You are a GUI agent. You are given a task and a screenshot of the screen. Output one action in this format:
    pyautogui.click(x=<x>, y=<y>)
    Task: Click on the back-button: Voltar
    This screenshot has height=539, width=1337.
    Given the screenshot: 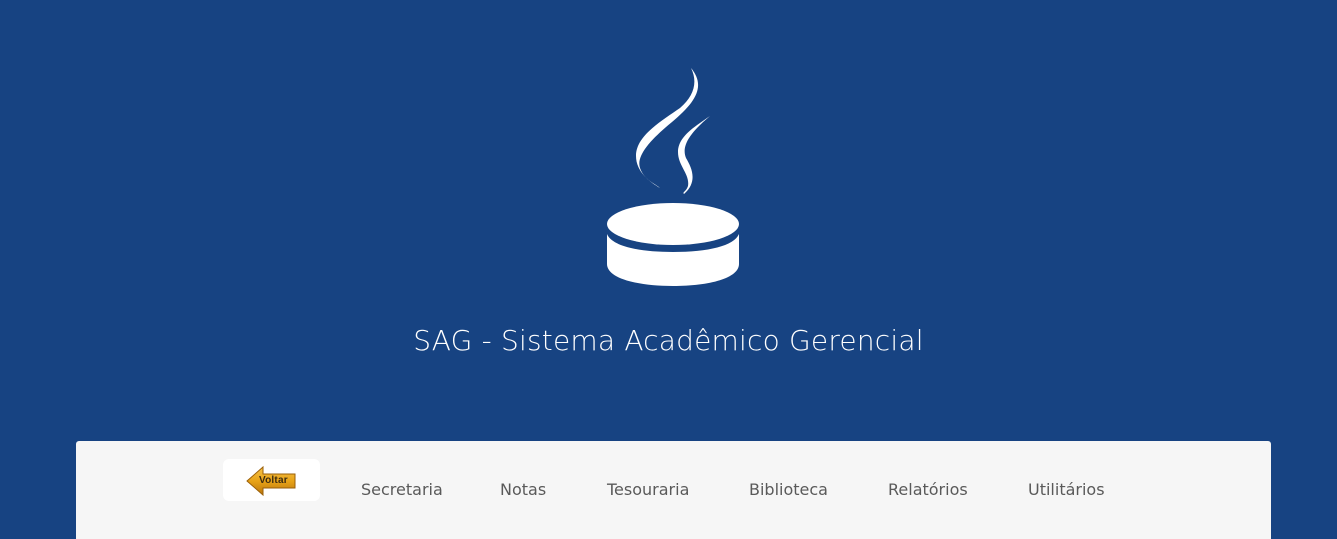 What is the action you would take?
    pyautogui.click(x=271, y=480)
    